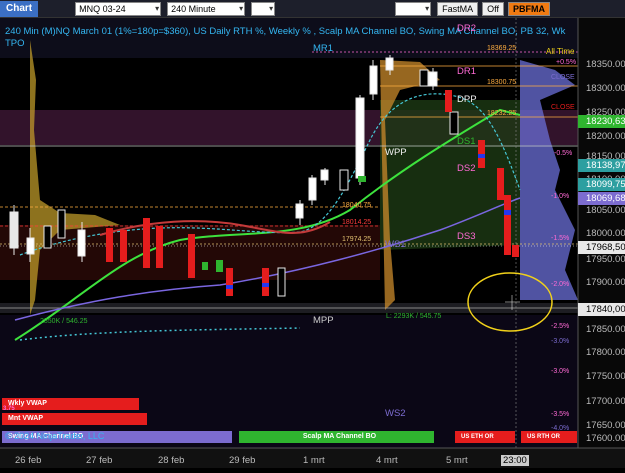 The height and width of the screenshot is (473, 625). Describe the element at coordinates (560, 51) in the screenshot. I see `all-time-label: All Time` at that location.